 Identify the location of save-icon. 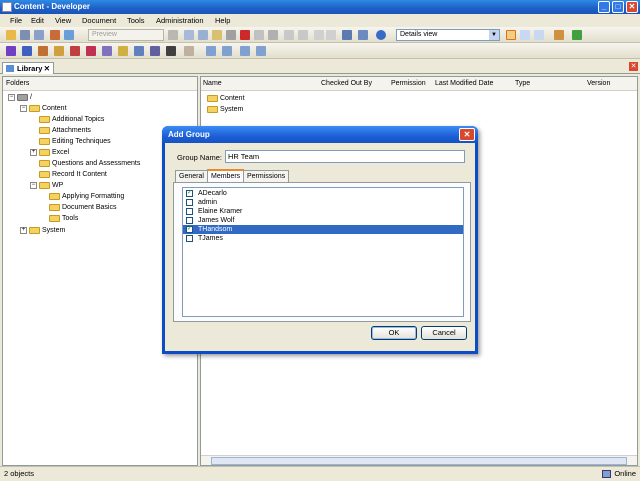
(25, 35).